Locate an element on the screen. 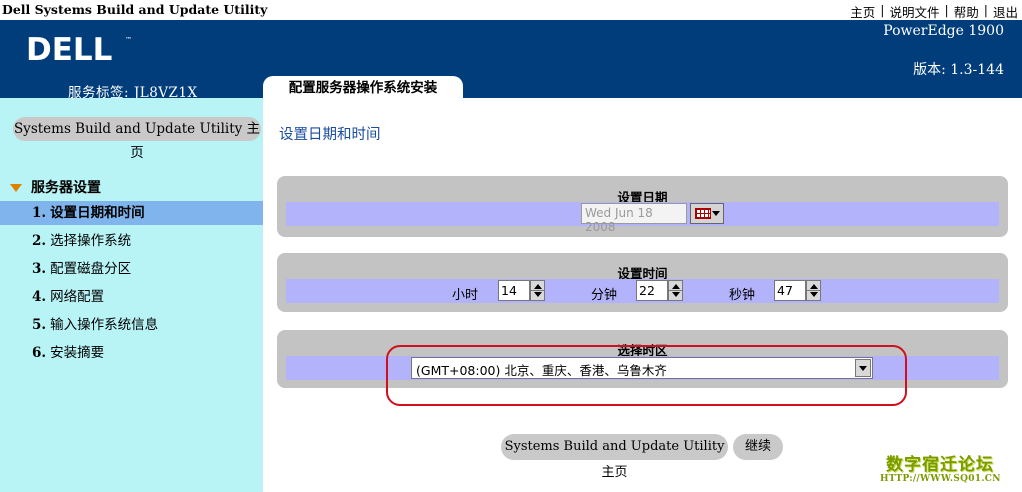  time-panel: 设置时间 小时 14 分钟 22 秒钟 47 is located at coordinates (642, 282).